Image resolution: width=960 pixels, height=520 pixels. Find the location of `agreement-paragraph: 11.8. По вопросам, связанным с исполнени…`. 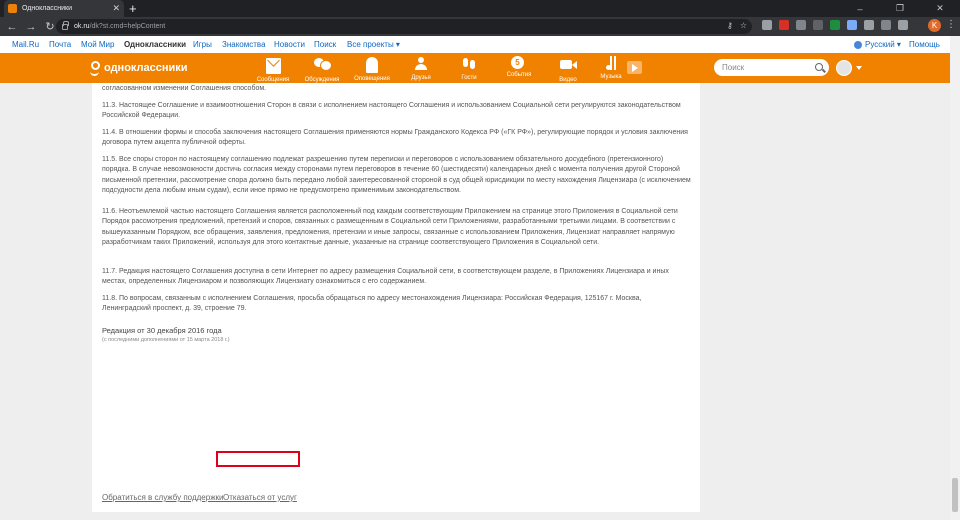

agreement-paragraph: 11.8. По вопросам, связанным с исполнени… is located at coordinates (372, 304).